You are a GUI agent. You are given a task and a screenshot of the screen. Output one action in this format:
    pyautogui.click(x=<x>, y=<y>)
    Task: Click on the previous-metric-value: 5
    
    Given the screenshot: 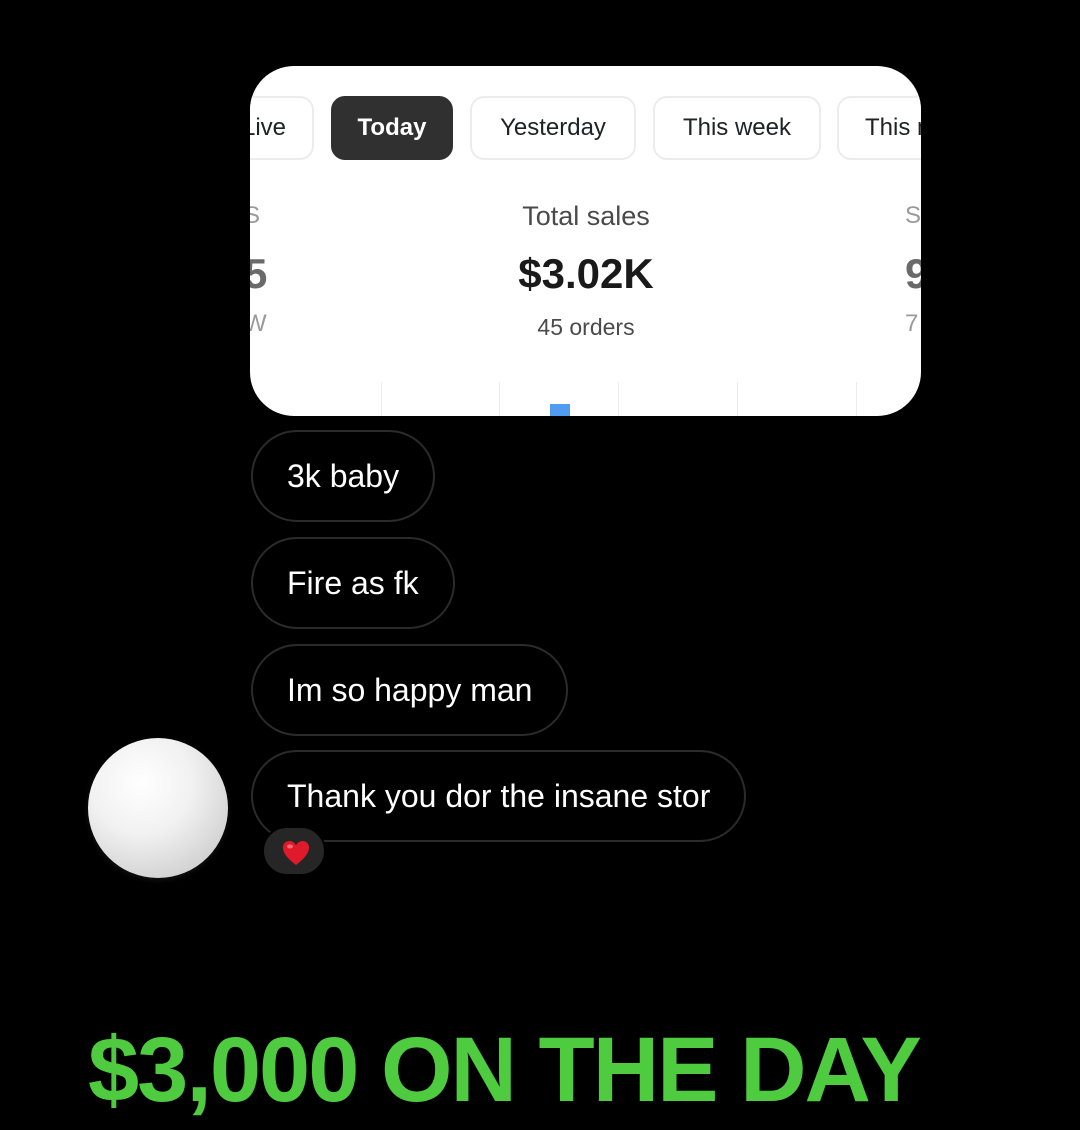 What is the action you would take?
    pyautogui.click(x=259, y=273)
    